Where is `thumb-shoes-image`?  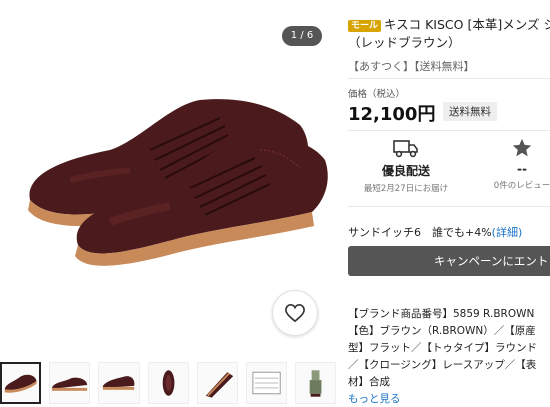
thumb-shoes-image is located at coordinates (20, 383).